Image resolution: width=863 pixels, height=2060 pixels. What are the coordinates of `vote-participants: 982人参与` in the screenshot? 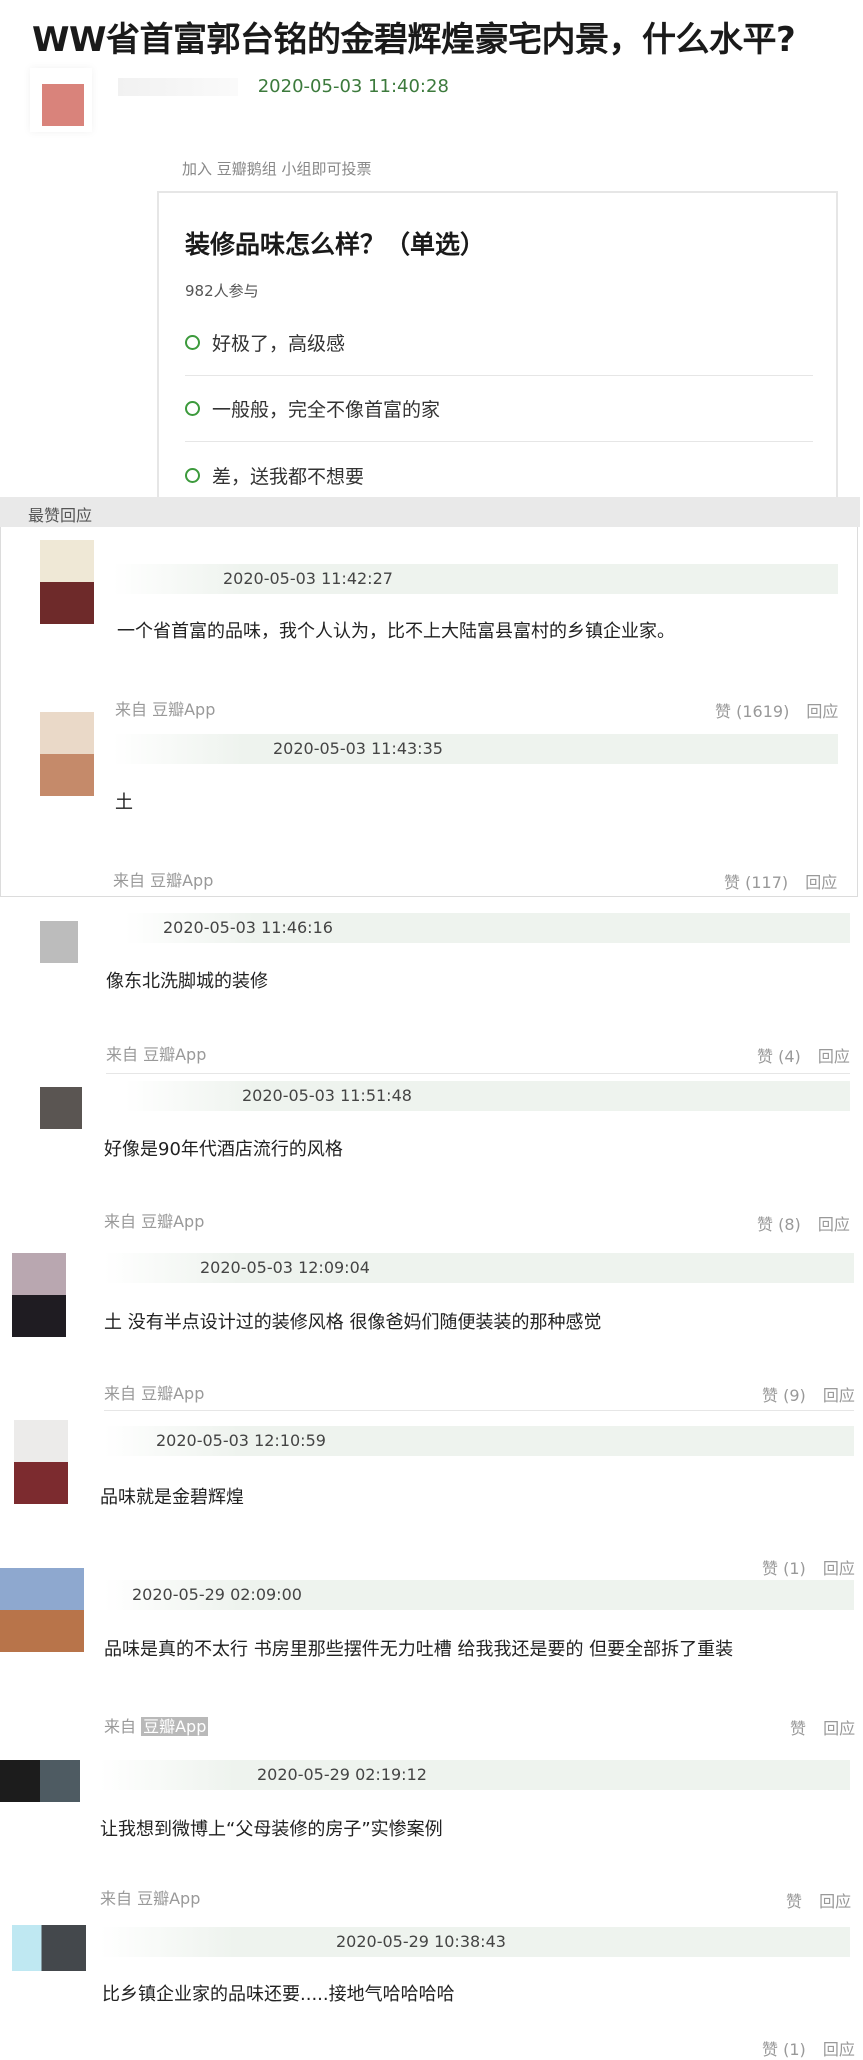 It's located at (222, 291).